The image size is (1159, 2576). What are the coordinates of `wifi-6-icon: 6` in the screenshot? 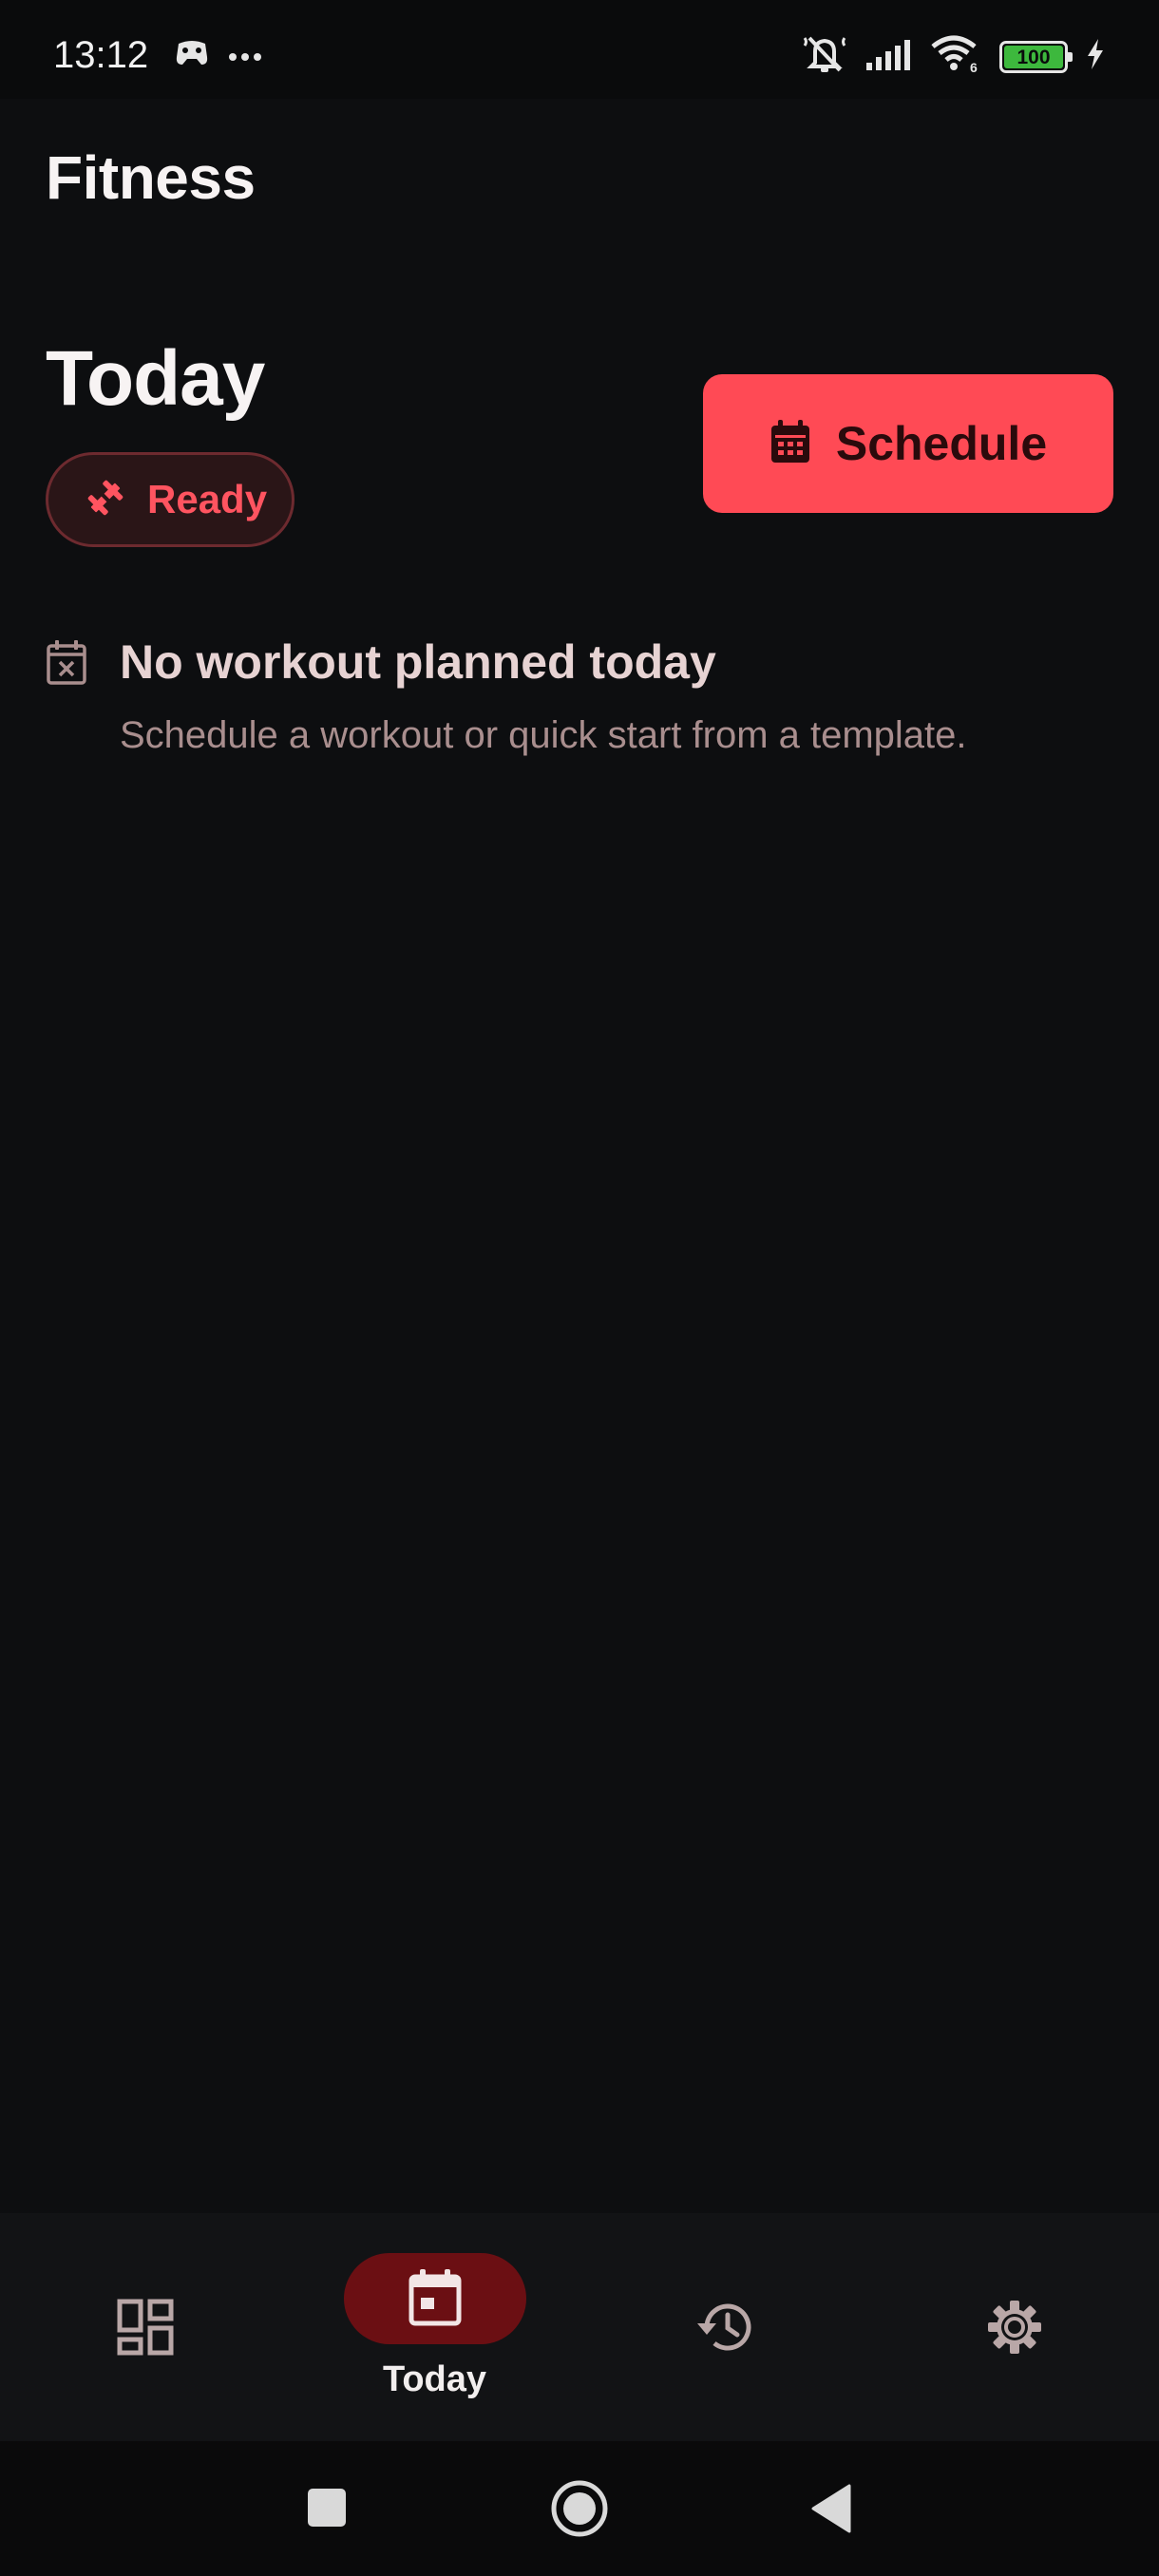 It's located at (956, 56).